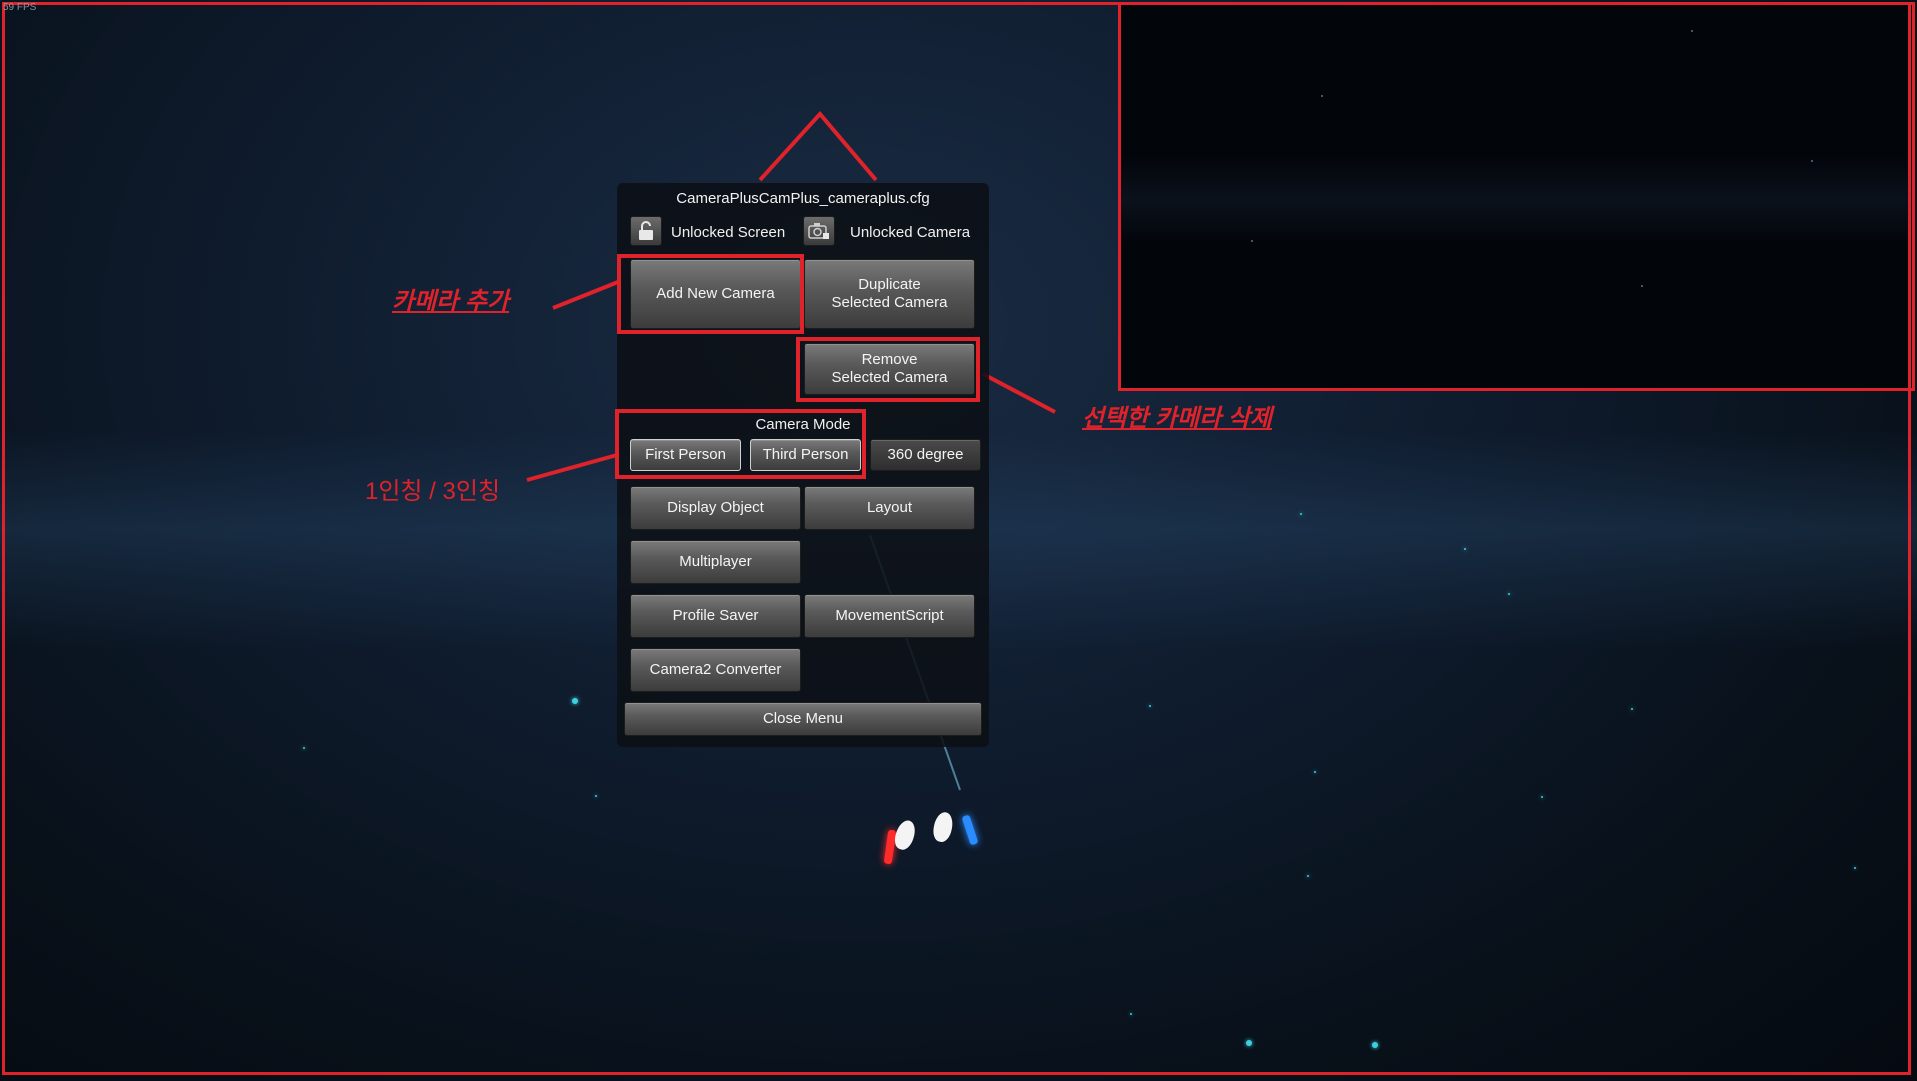  Describe the element at coordinates (1177, 418) in the screenshot. I see `annotation-remove-camera: 선택한 카메라 삭제` at that location.